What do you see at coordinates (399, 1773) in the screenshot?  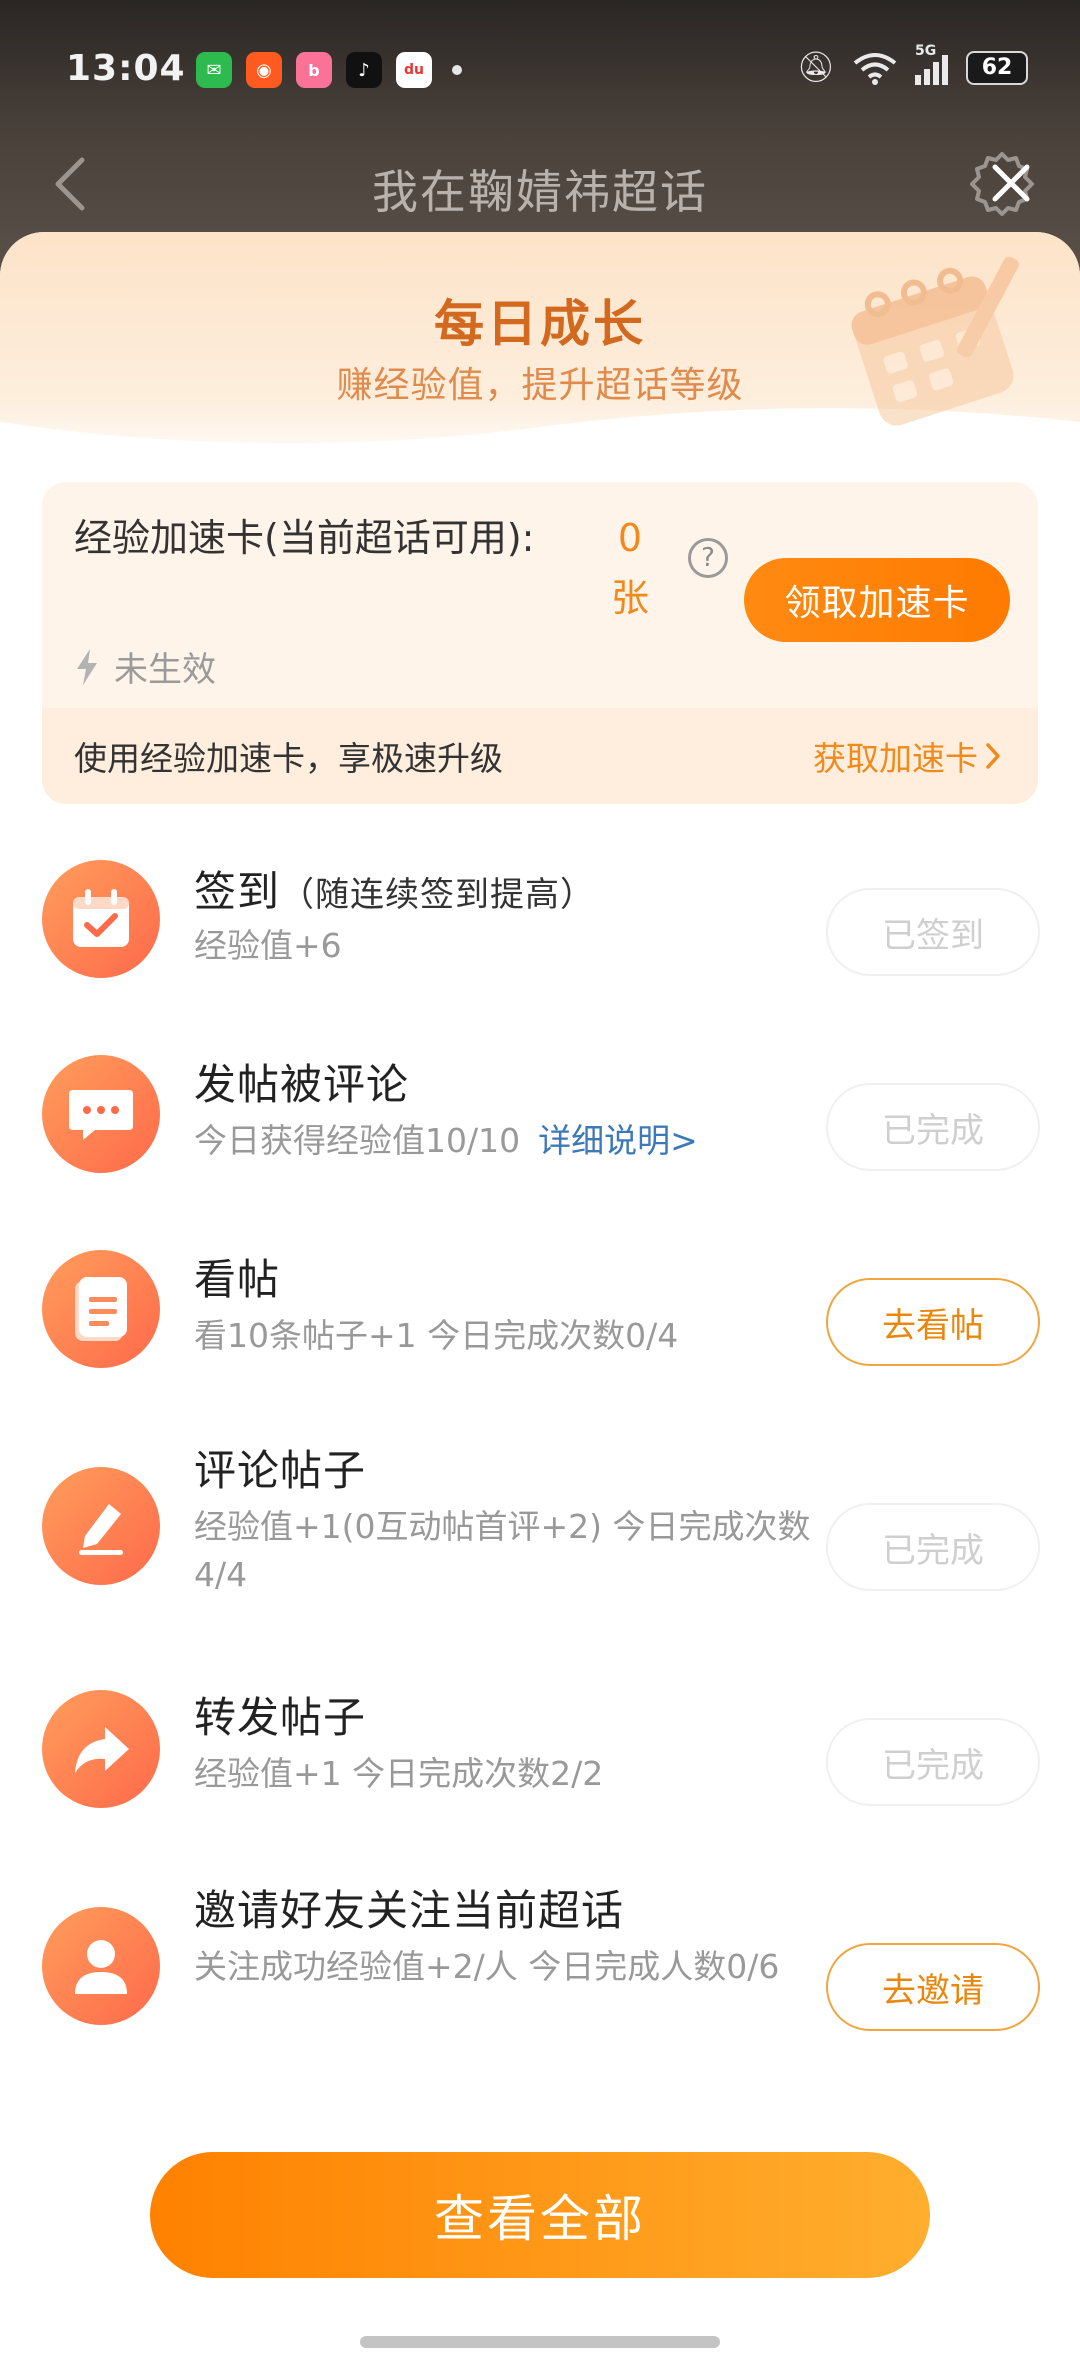 I see `task-desc: 经验值+1 今日完成次数2/2` at bounding box center [399, 1773].